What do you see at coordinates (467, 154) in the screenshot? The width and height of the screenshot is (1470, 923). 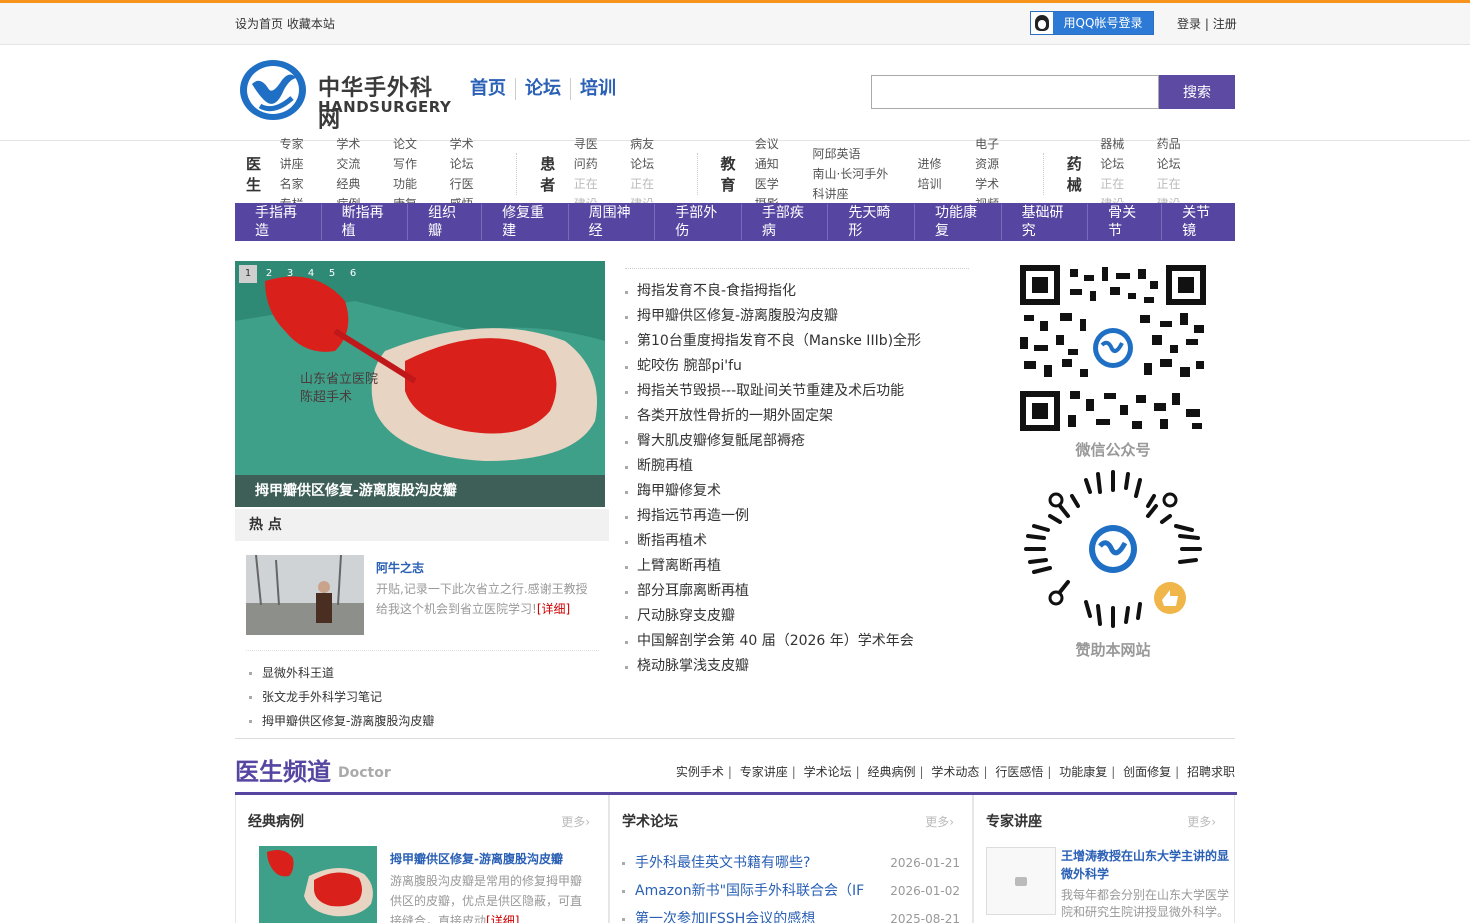 I see `category-link: 学术论坛` at bounding box center [467, 154].